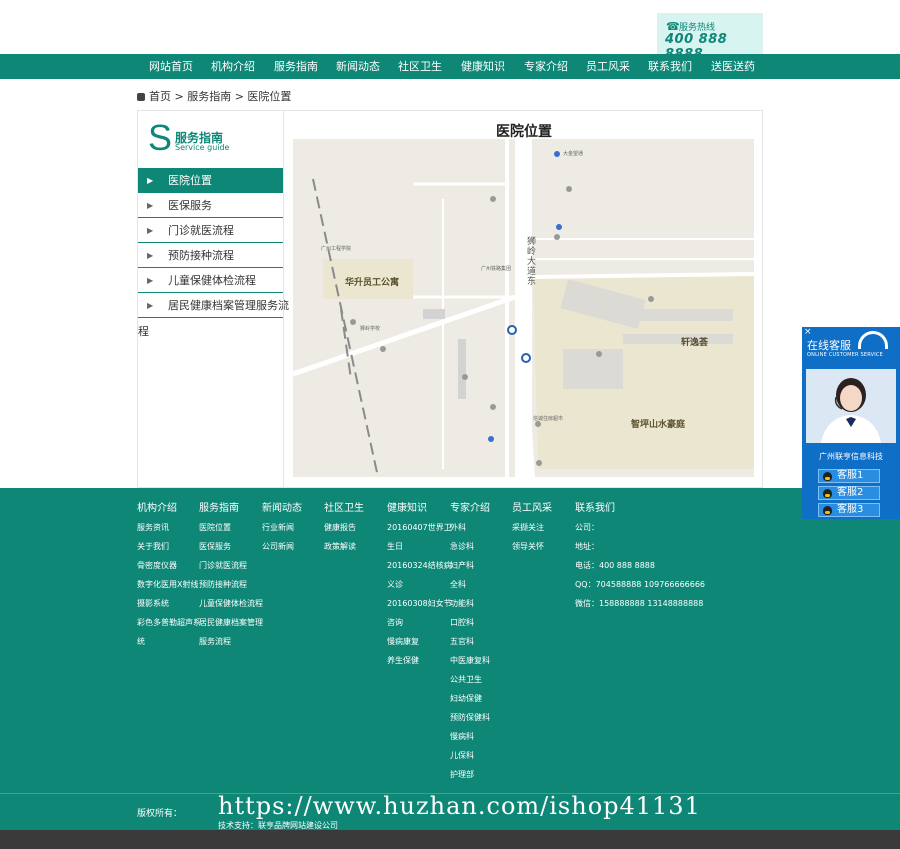  Describe the element at coordinates (808, 332) in the screenshot. I see `close-icon: ×` at that location.